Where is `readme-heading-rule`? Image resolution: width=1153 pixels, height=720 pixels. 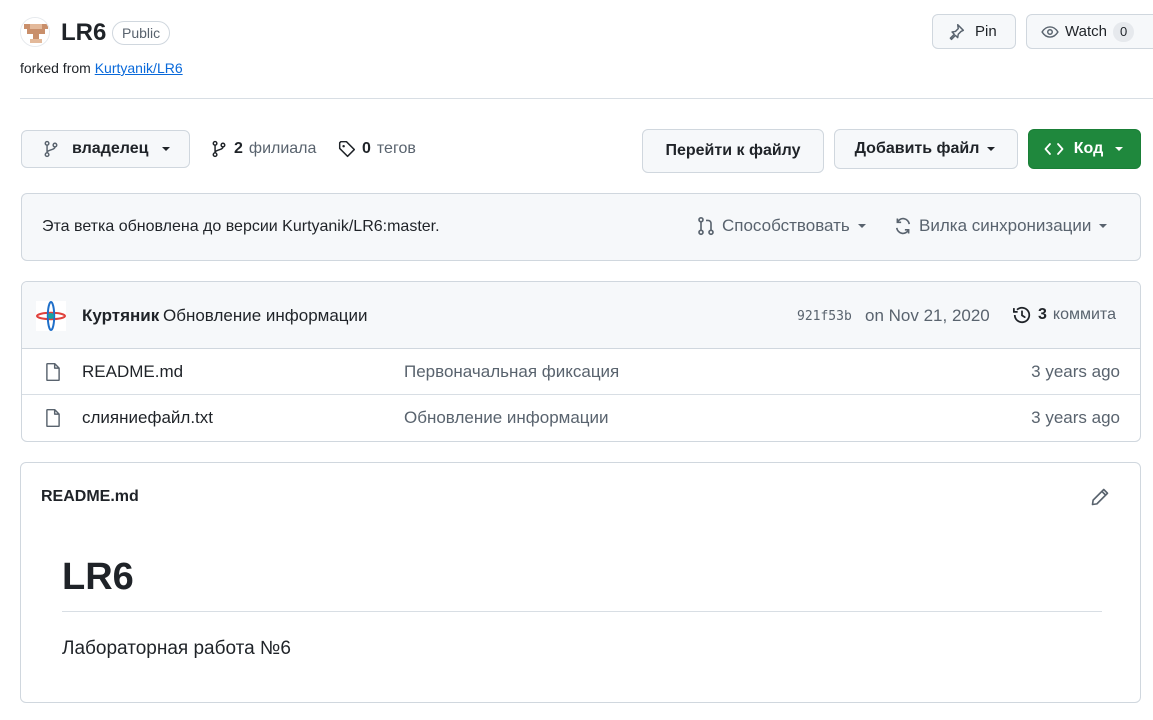
readme-heading-rule is located at coordinates (582, 611).